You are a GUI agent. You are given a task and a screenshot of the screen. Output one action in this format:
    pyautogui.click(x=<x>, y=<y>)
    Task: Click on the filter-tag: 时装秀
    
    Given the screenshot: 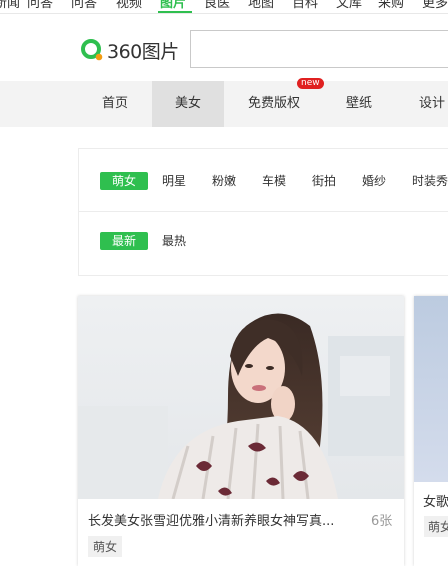 What is the action you would take?
    pyautogui.click(x=430, y=181)
    